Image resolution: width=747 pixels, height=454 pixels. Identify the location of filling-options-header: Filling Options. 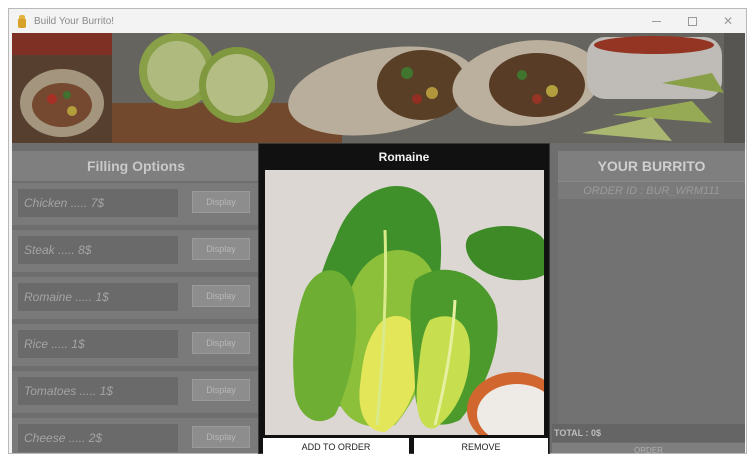
(136, 166).